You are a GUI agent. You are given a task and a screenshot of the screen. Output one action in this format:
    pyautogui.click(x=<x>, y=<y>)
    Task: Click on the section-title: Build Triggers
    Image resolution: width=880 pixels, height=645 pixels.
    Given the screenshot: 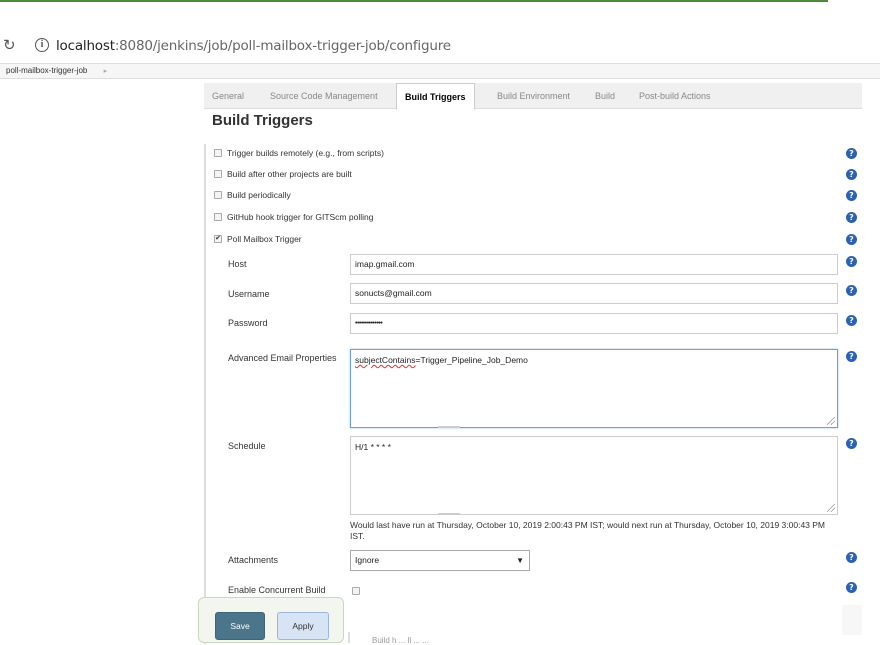 What is the action you would take?
    pyautogui.click(x=262, y=120)
    